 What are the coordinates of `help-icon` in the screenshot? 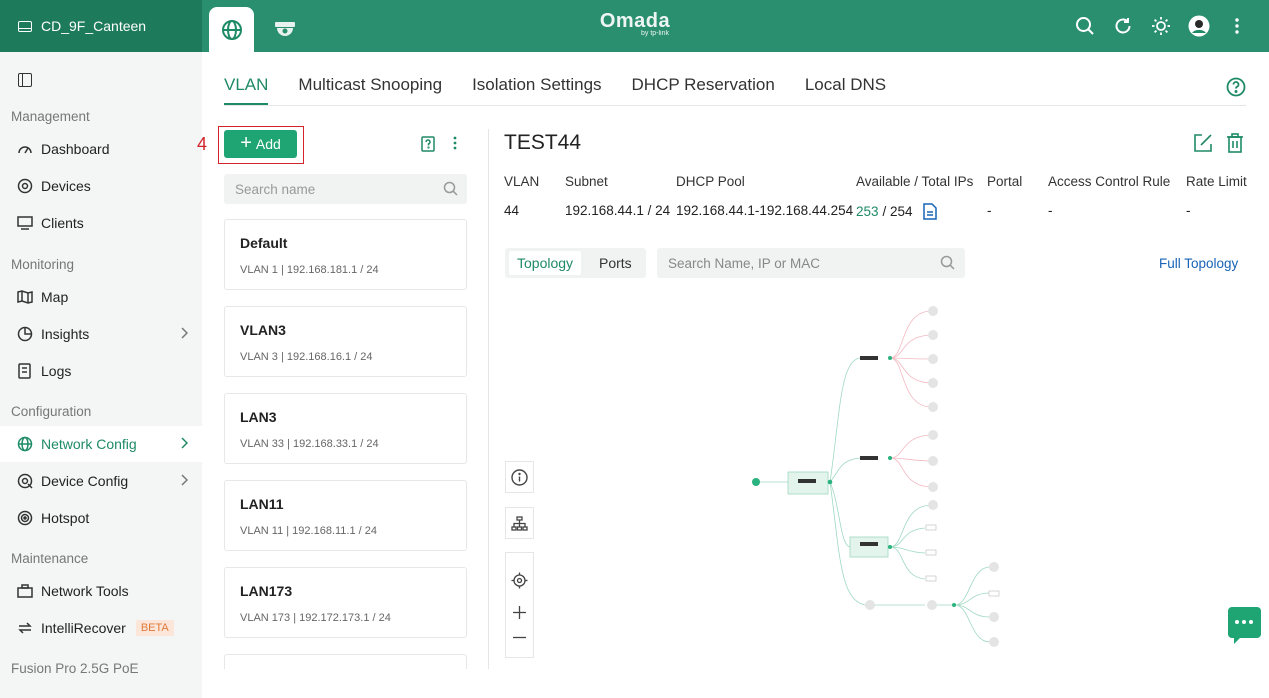 It's located at (1236, 87).